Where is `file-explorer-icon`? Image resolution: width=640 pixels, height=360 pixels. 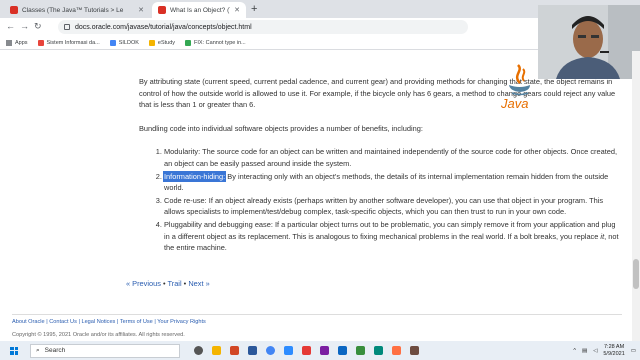 file-explorer-icon is located at coordinates (216, 350).